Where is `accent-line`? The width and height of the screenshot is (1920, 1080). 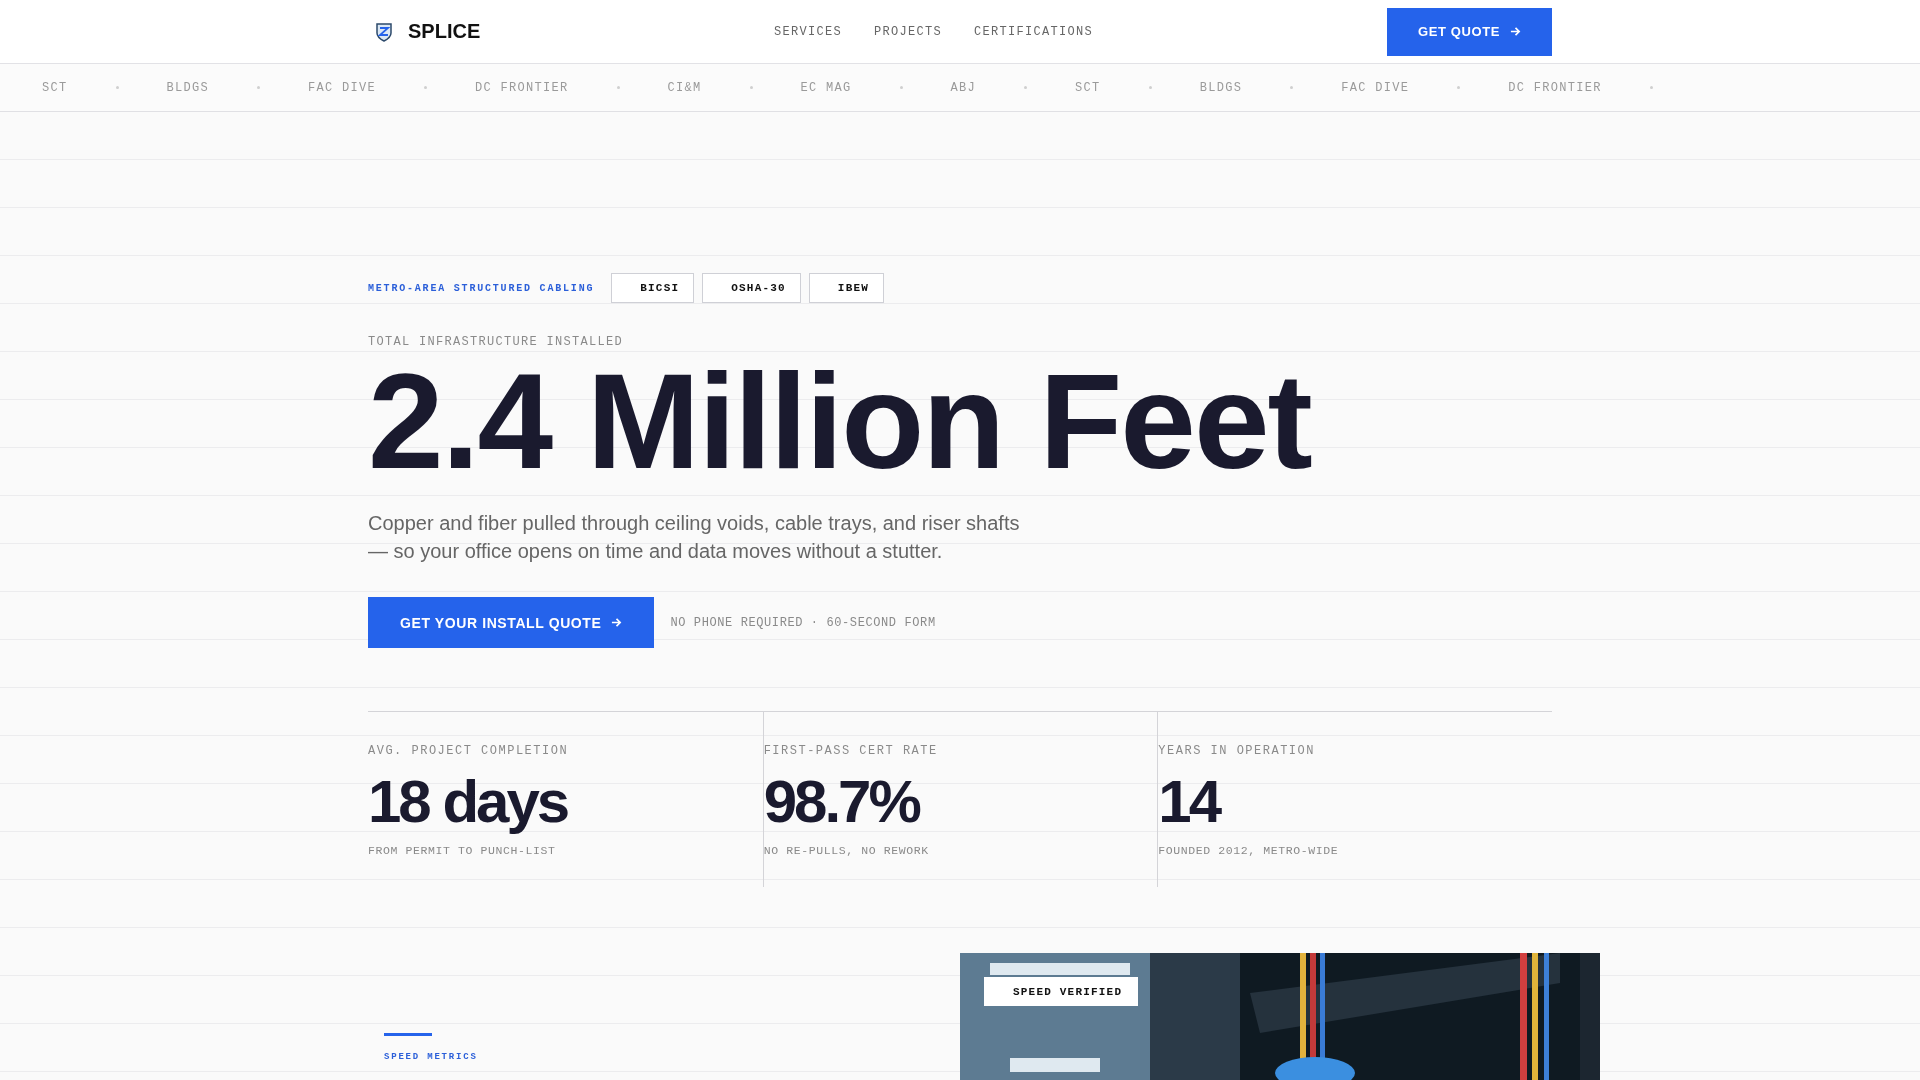 accent-line is located at coordinates (408, 1034).